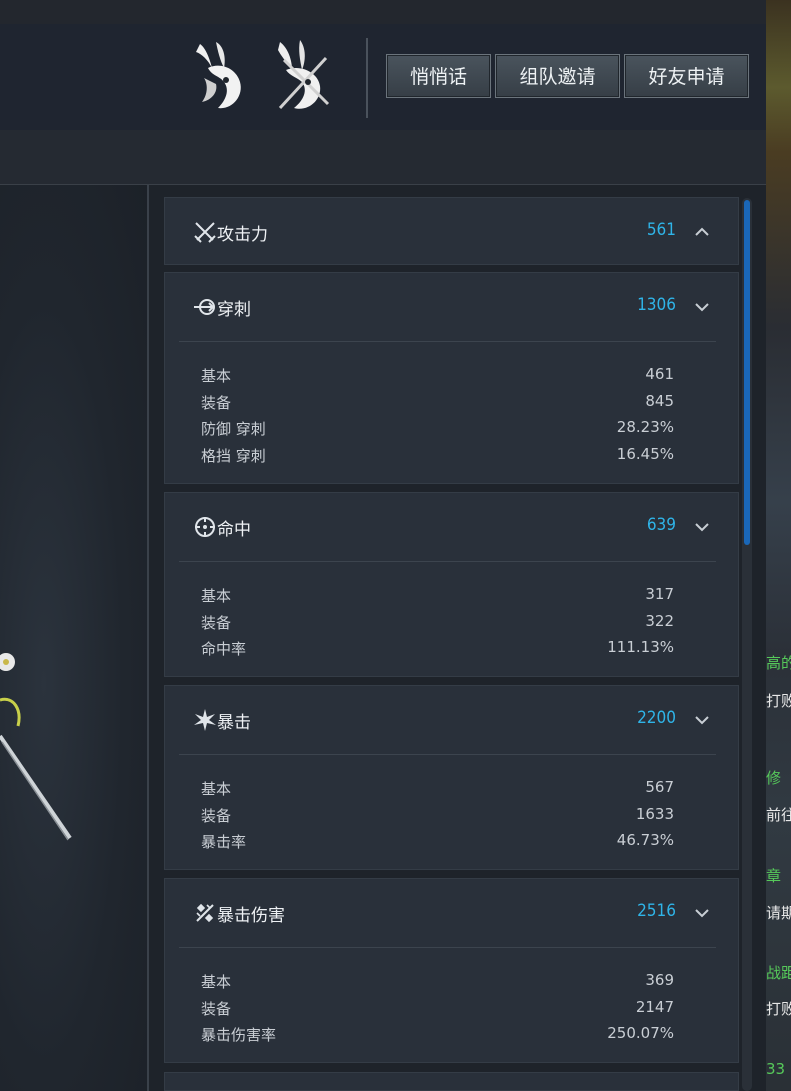 The image size is (791, 1091). I want to click on detail-value: 16.45%, so click(645, 454).